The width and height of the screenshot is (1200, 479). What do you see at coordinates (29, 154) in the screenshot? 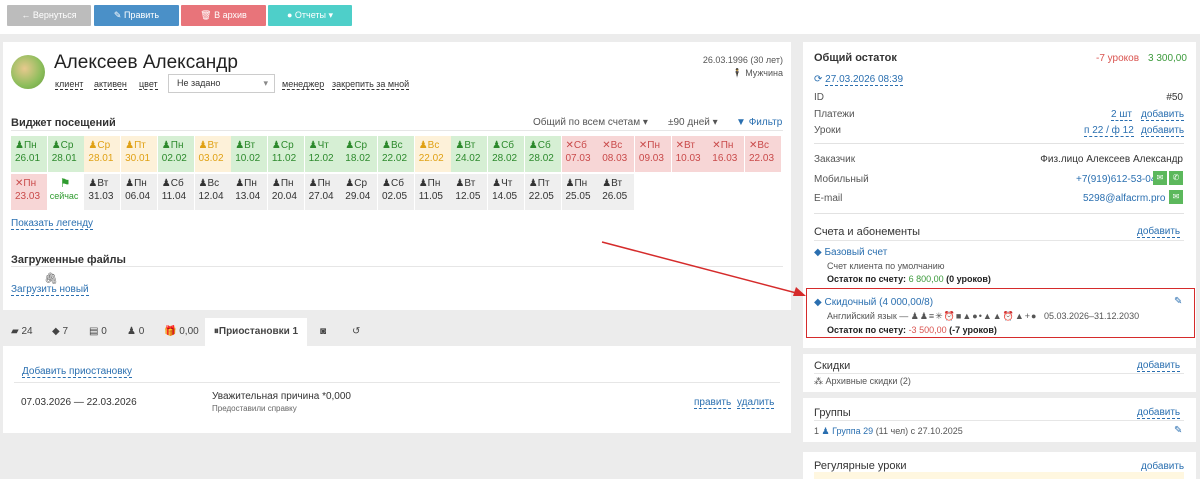
I see `visit-day: ♟Пн 26.01` at bounding box center [29, 154].